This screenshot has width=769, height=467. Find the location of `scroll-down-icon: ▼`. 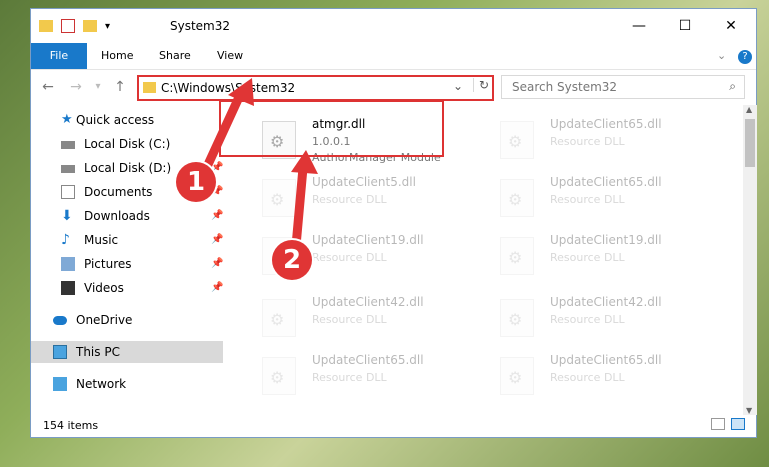

scroll-down-icon: ▼ is located at coordinates (749, 410).